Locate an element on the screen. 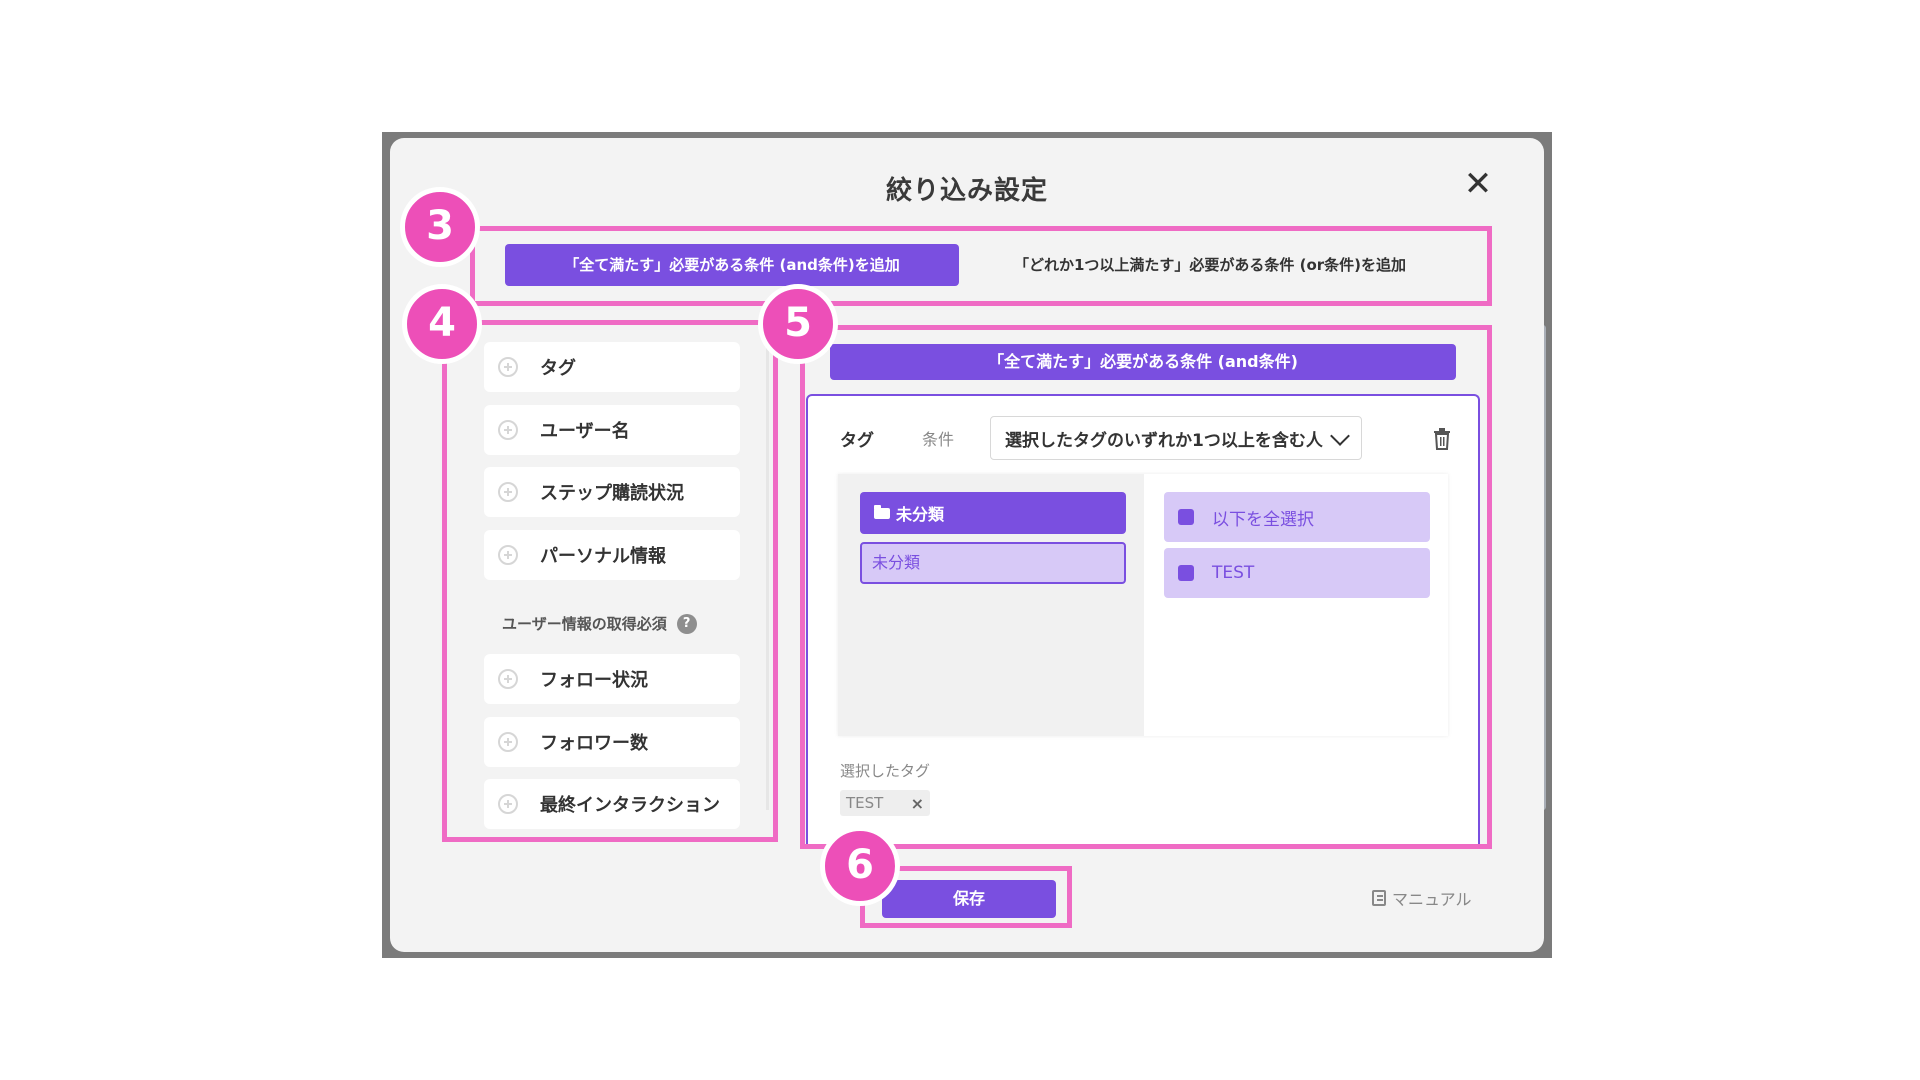 The height and width of the screenshot is (1080, 1920). step-badge-3: 3 is located at coordinates (440, 227).